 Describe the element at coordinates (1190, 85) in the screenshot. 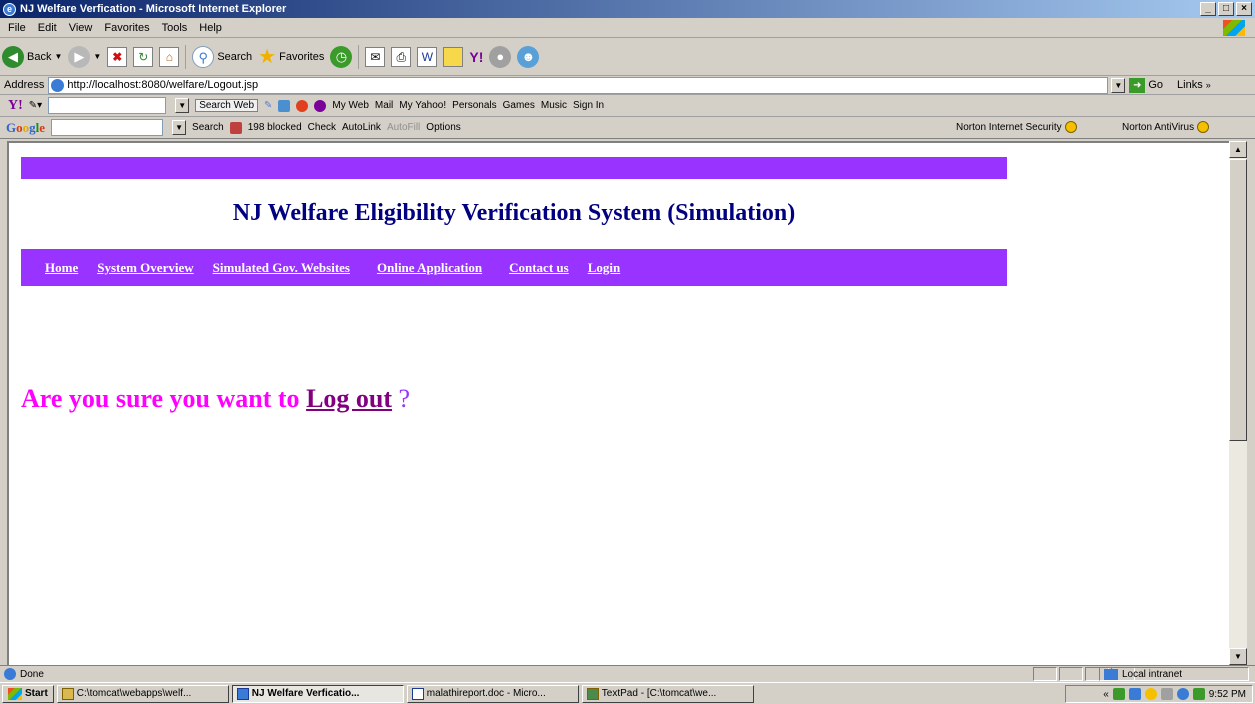

I see `links-button: Links` at that location.